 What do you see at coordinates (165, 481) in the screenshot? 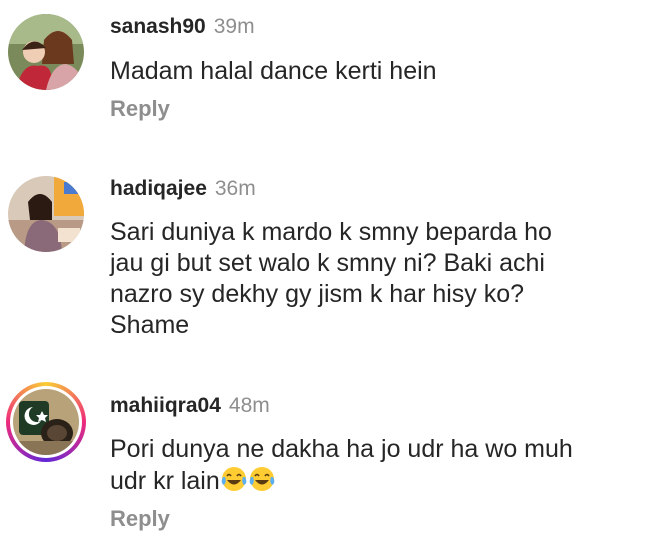
I see `comment-text-segment: udr kr lain` at bounding box center [165, 481].